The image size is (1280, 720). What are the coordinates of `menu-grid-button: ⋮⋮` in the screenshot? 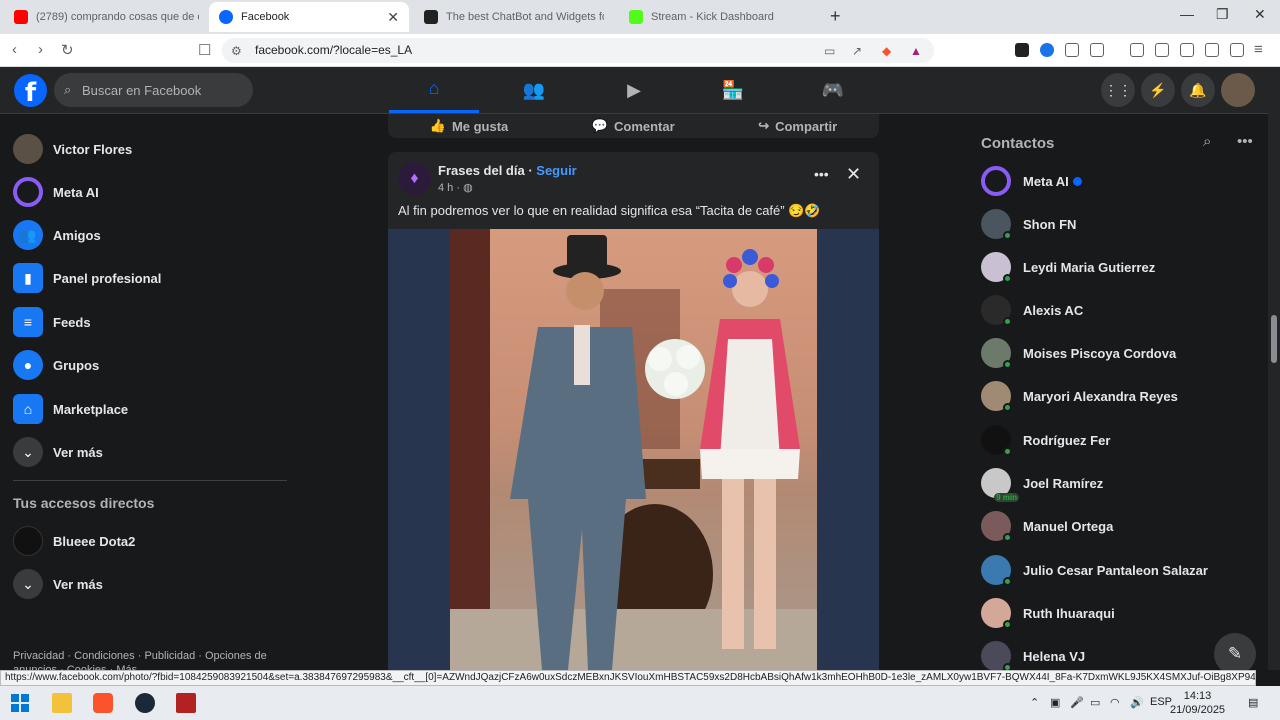 It's located at (1118, 90).